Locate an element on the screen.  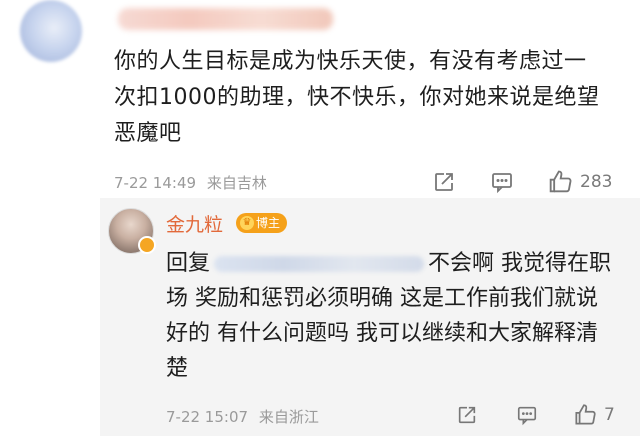
blogger-badge-label: 博主 is located at coordinates (268, 223).